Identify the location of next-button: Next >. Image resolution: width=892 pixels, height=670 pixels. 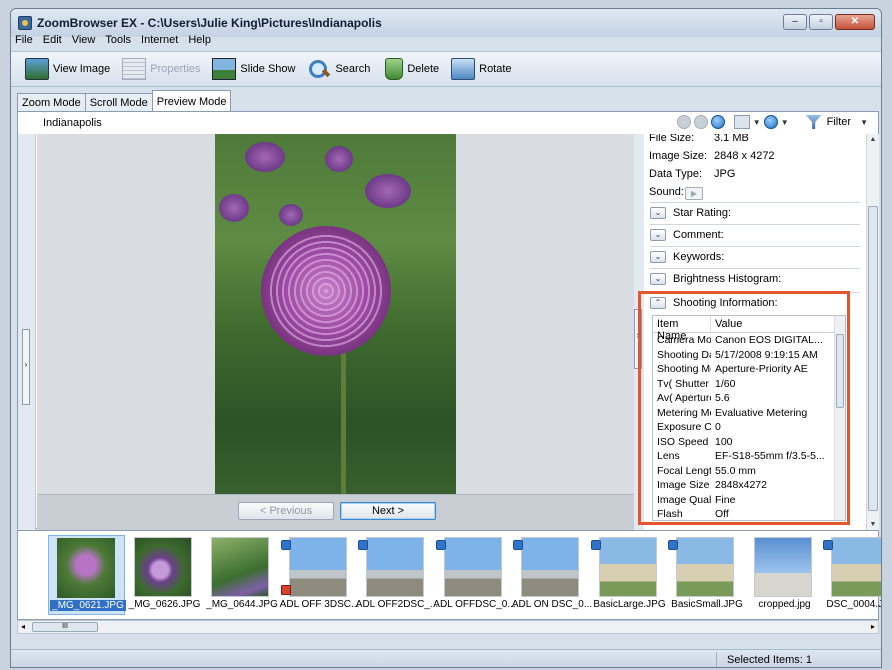
(388, 511).